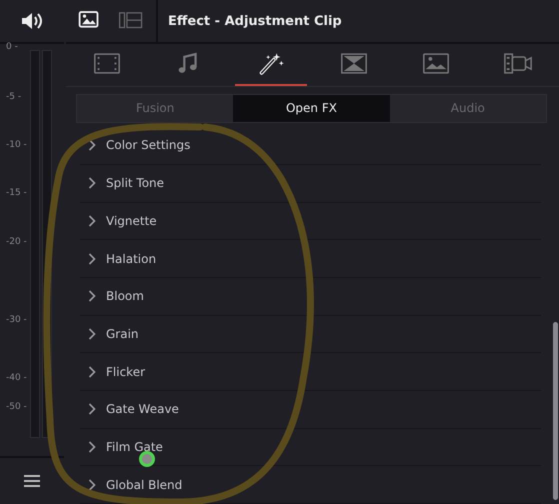 The width and height of the screenshot is (559, 504). What do you see at coordinates (16, 145) in the screenshot?
I see `meter-scale-label: -10 -` at bounding box center [16, 145].